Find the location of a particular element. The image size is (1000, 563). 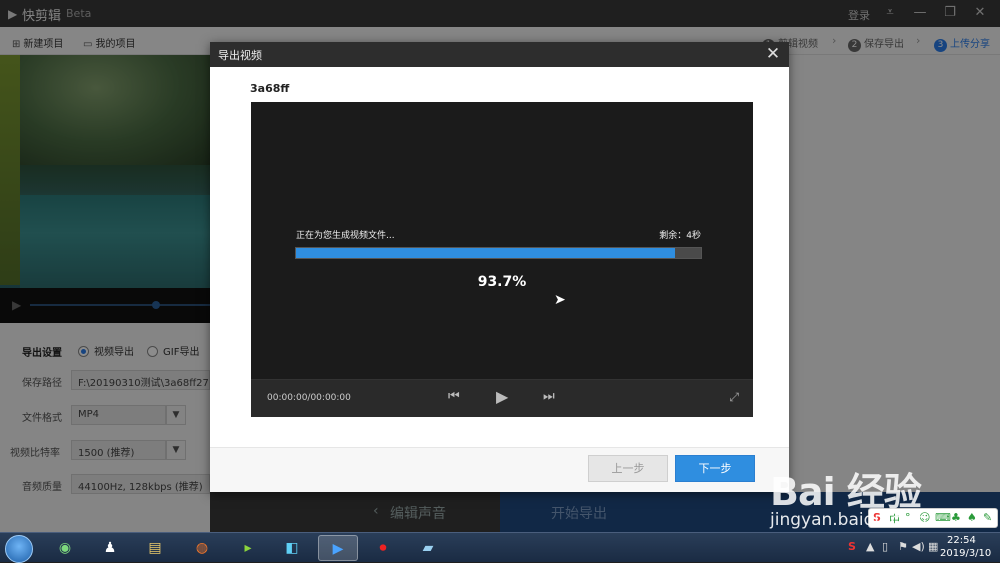

baidu-jingyan-logo: Bai 经验 is located at coordinates (846, 492).